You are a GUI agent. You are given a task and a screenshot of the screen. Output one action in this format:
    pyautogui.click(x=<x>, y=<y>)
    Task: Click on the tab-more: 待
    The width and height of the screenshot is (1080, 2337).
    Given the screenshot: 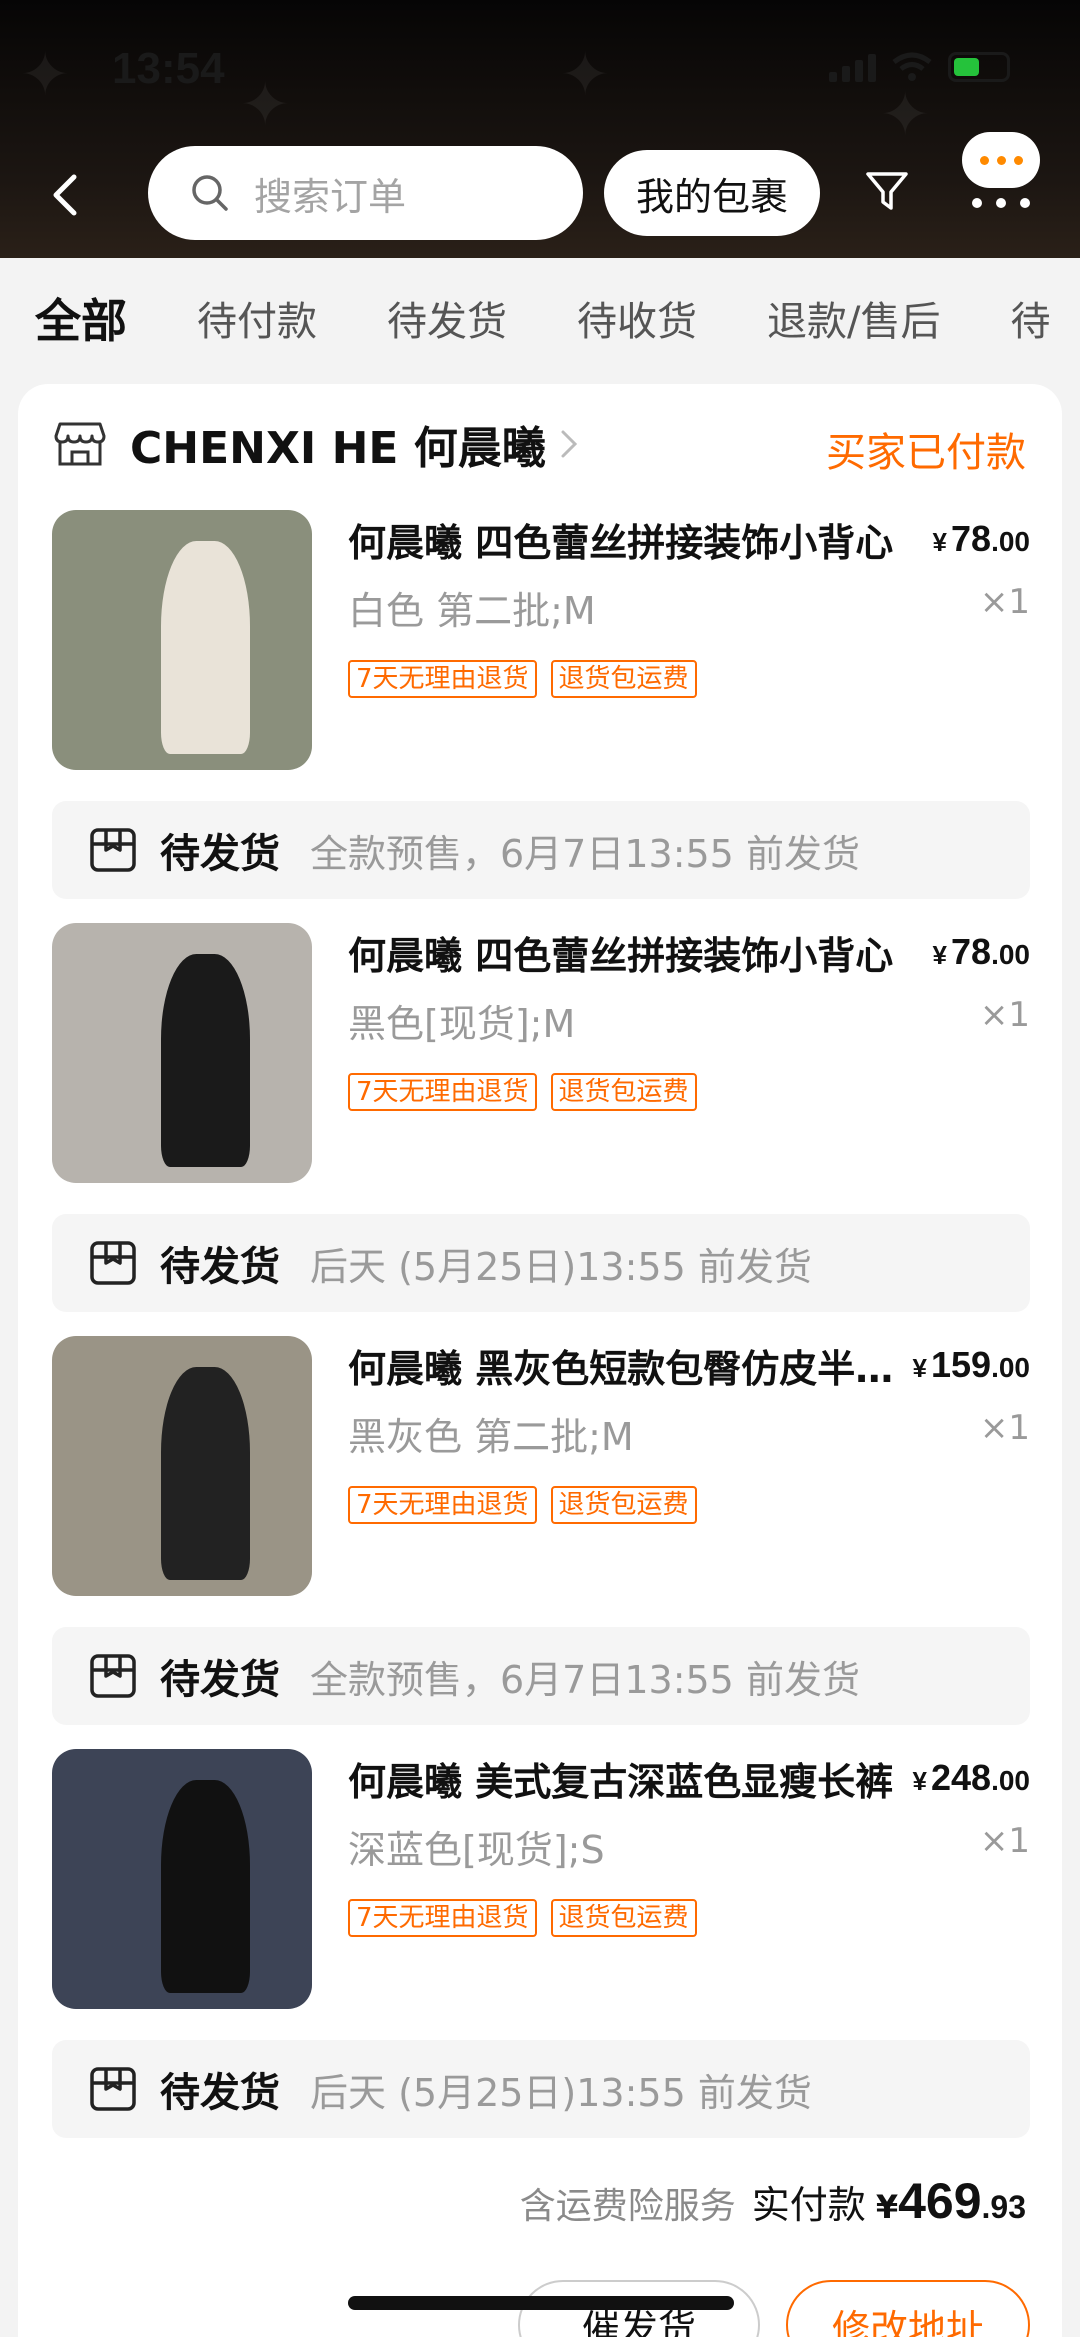 What is the action you would take?
    pyautogui.click(x=1030, y=318)
    